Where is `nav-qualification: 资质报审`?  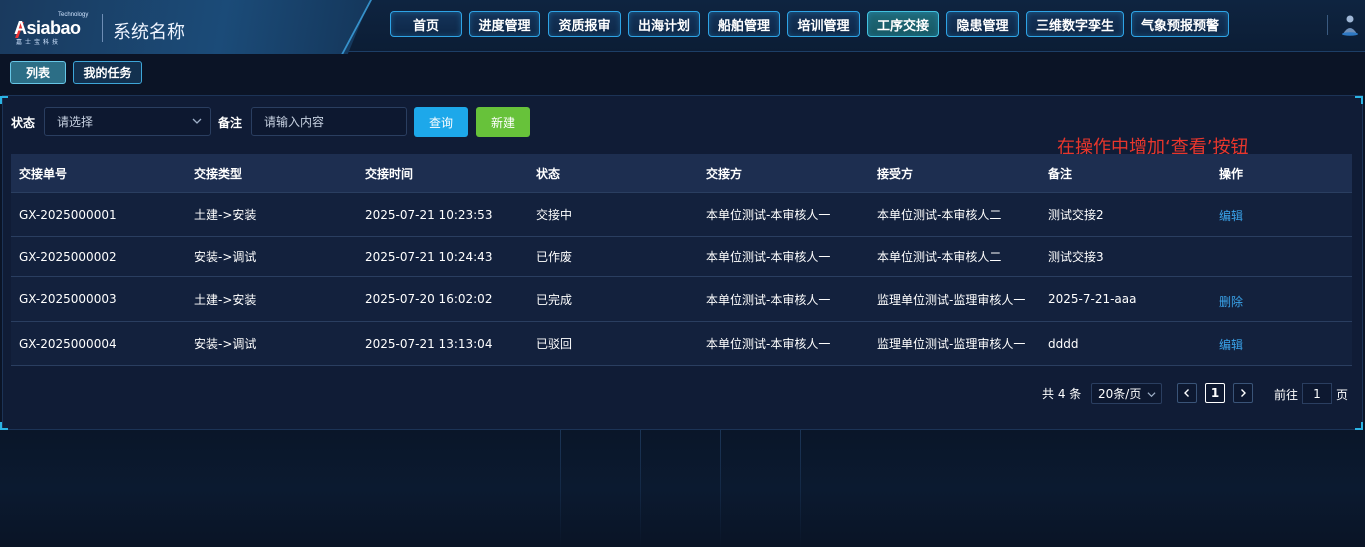 nav-qualification: 资质报审 is located at coordinates (584, 24).